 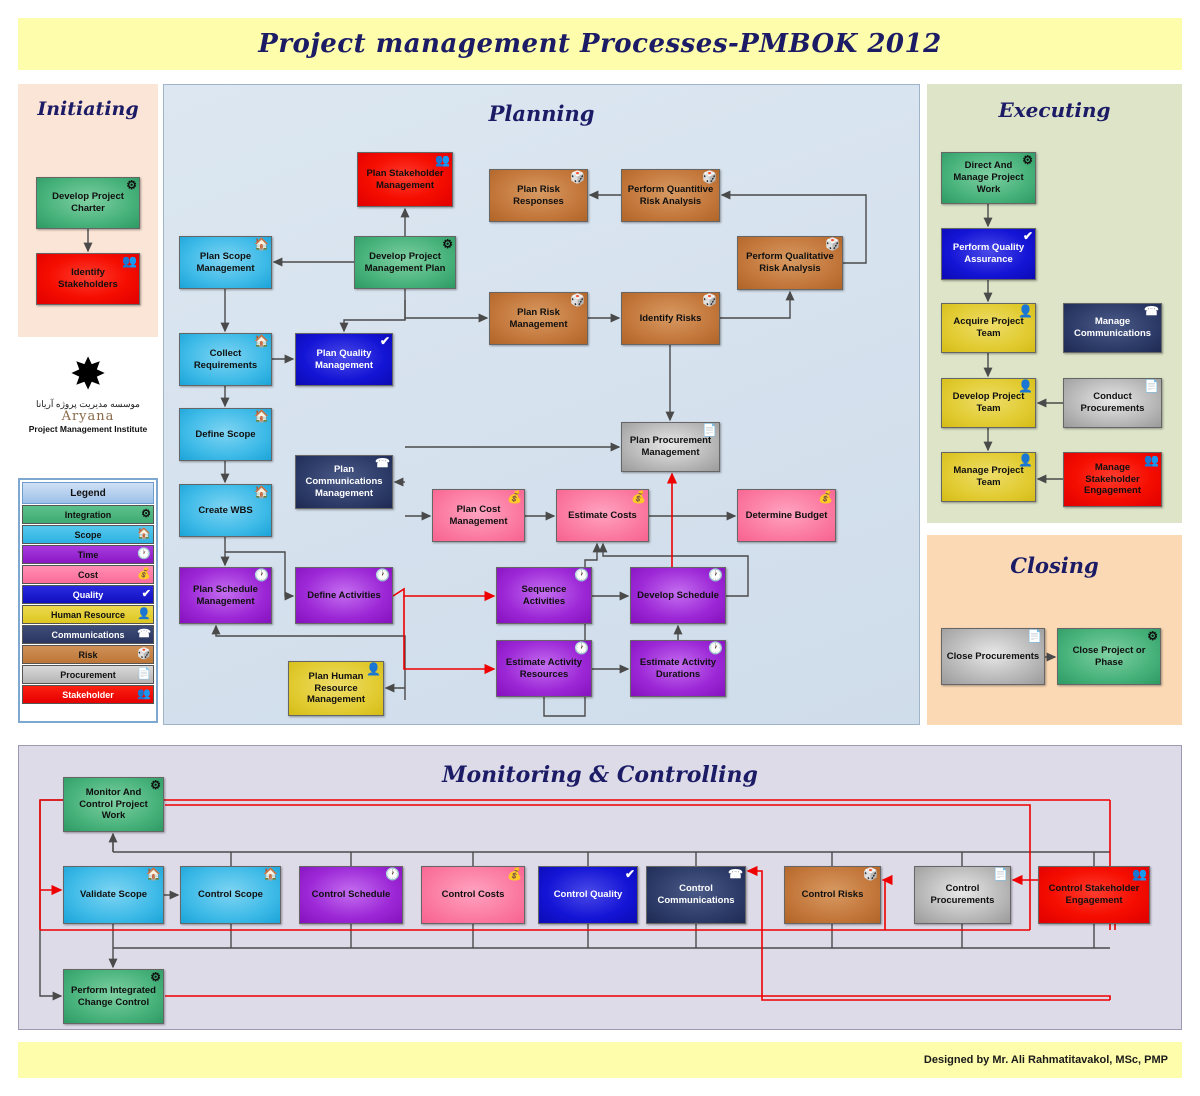 I want to click on process-perform-quantitive-risk-analysis: Perform Quantitive Risk Analysis 🎲, so click(x=670, y=195).